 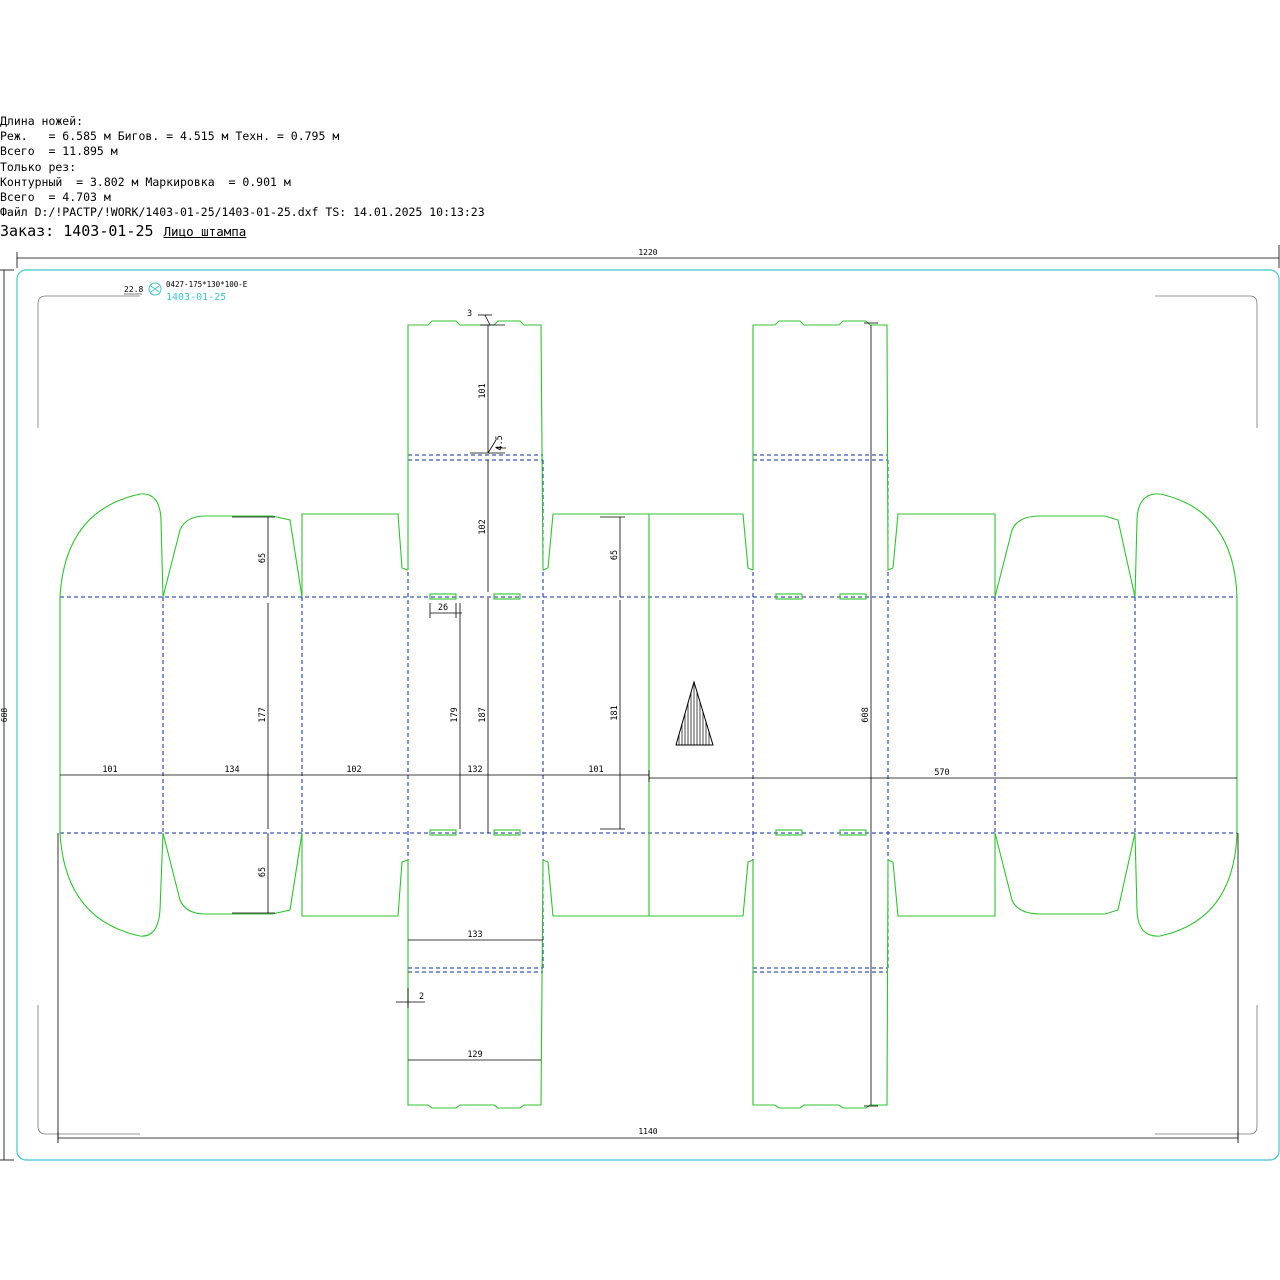 What do you see at coordinates (647, 1131) in the screenshot?
I see `dim-1140: 1140` at bounding box center [647, 1131].